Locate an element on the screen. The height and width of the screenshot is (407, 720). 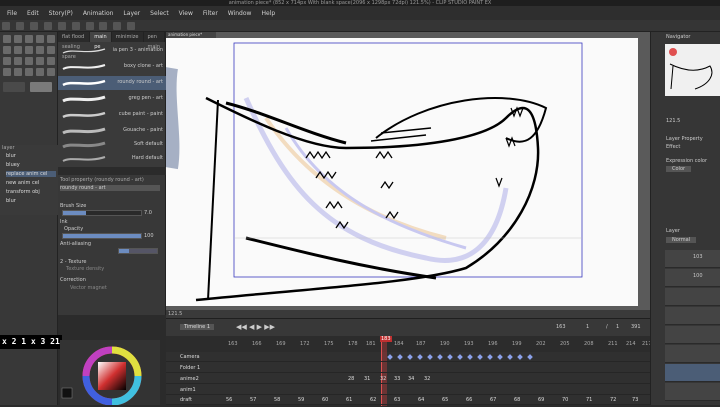
list-item: replace anim cel is located at coordinates (31, 174).